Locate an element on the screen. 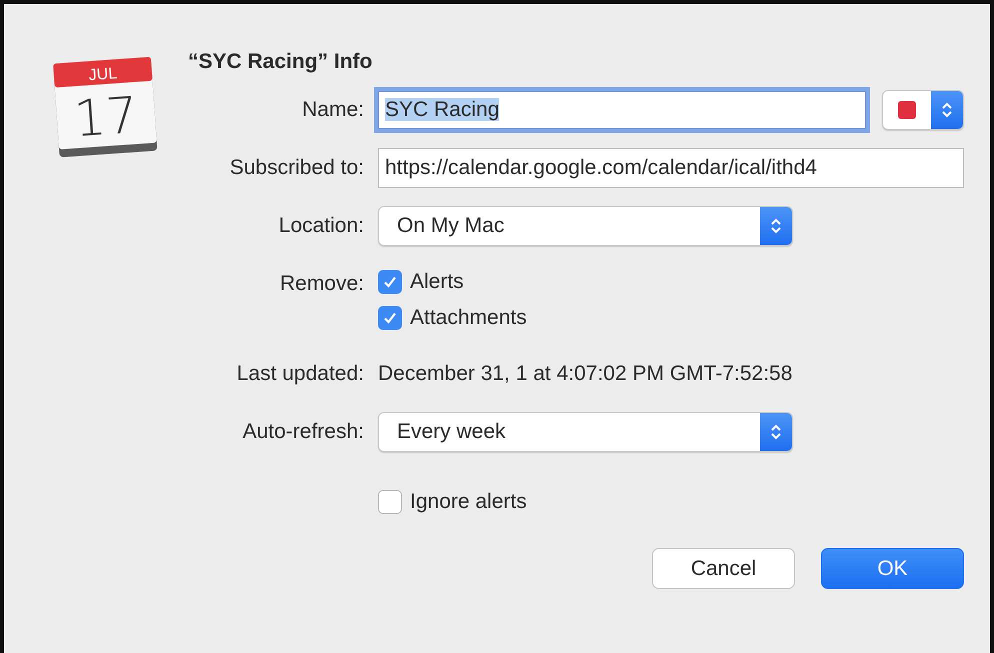 Image resolution: width=994 pixels, height=653 pixels. field-label: Location: is located at coordinates (321, 226).